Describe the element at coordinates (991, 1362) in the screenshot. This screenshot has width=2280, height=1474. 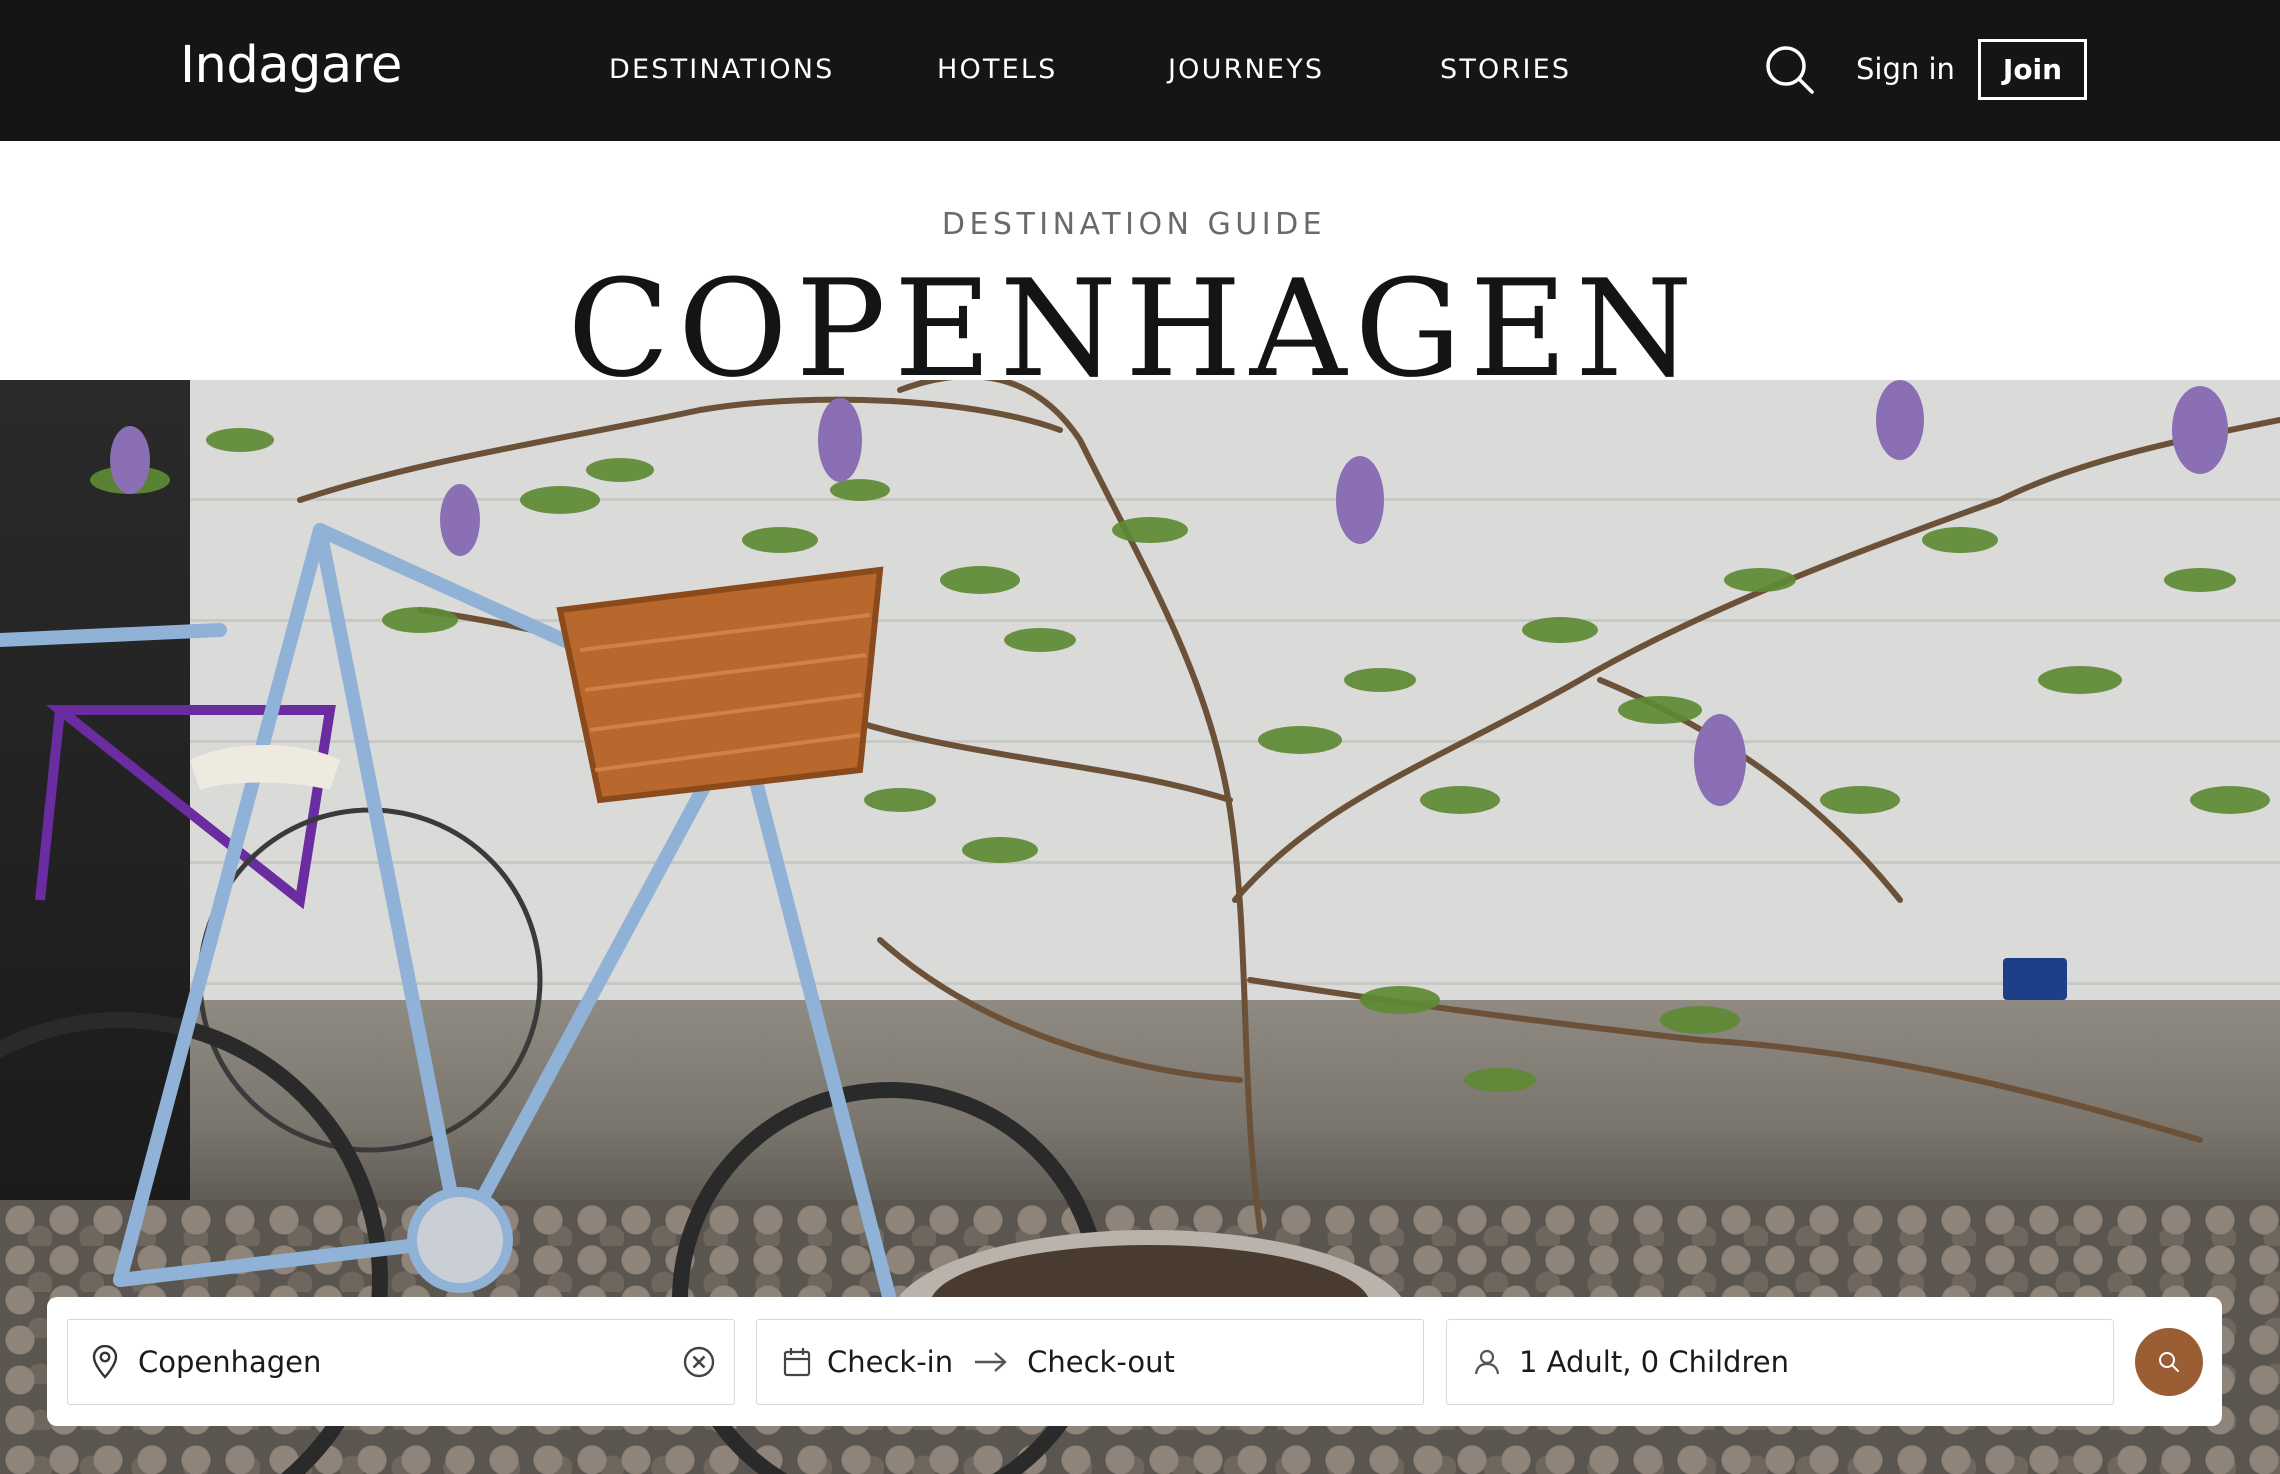
I see `arrow-right-icon` at that location.